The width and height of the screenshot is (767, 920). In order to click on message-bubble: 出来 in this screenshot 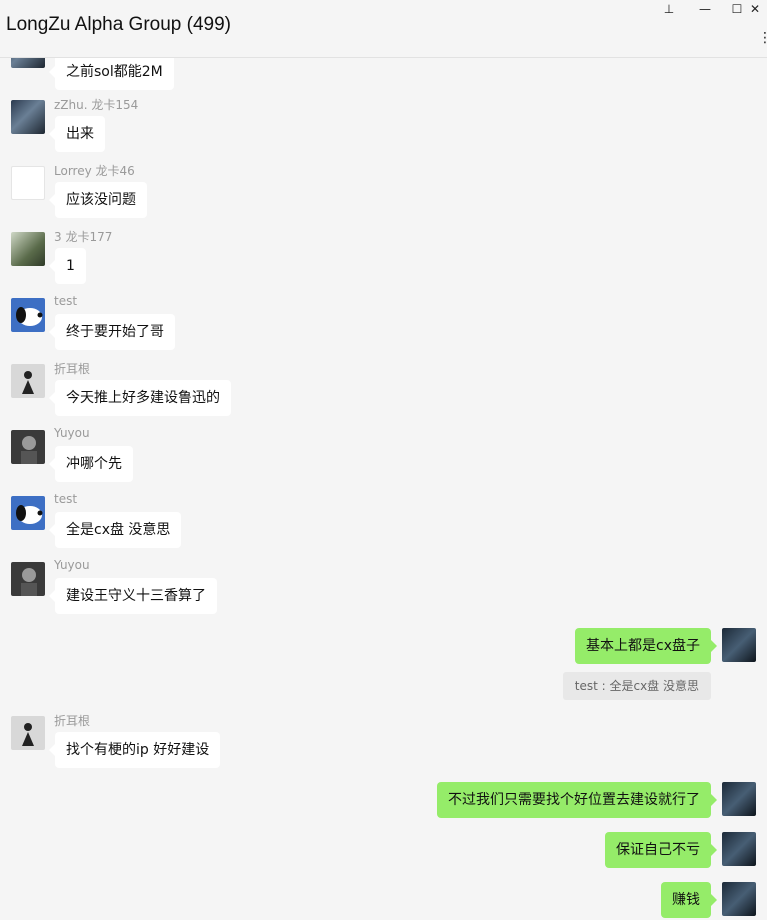, I will do `click(77, 134)`.